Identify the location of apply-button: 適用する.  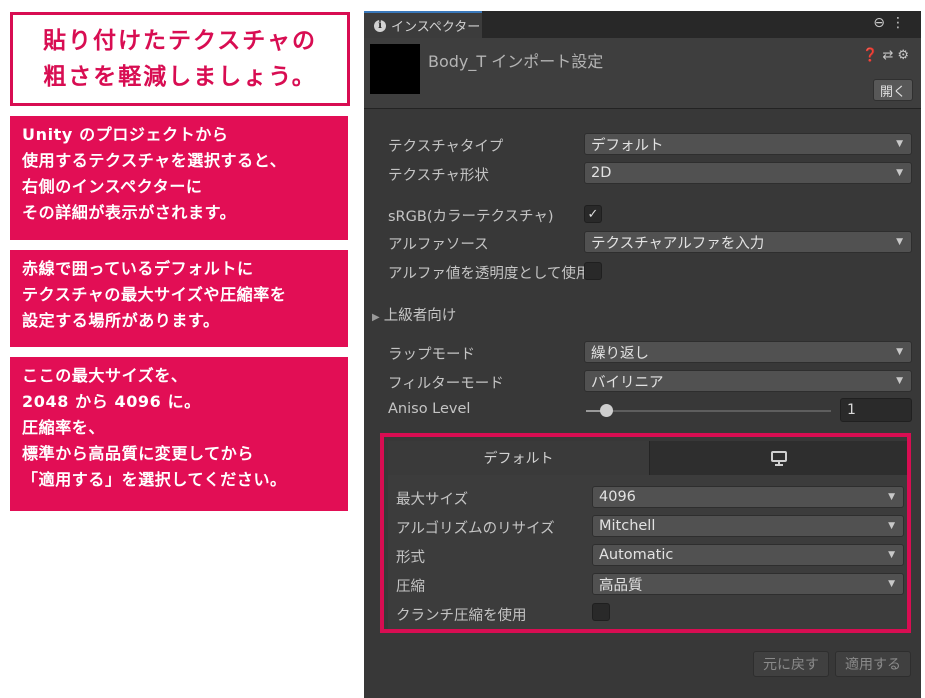
(873, 664).